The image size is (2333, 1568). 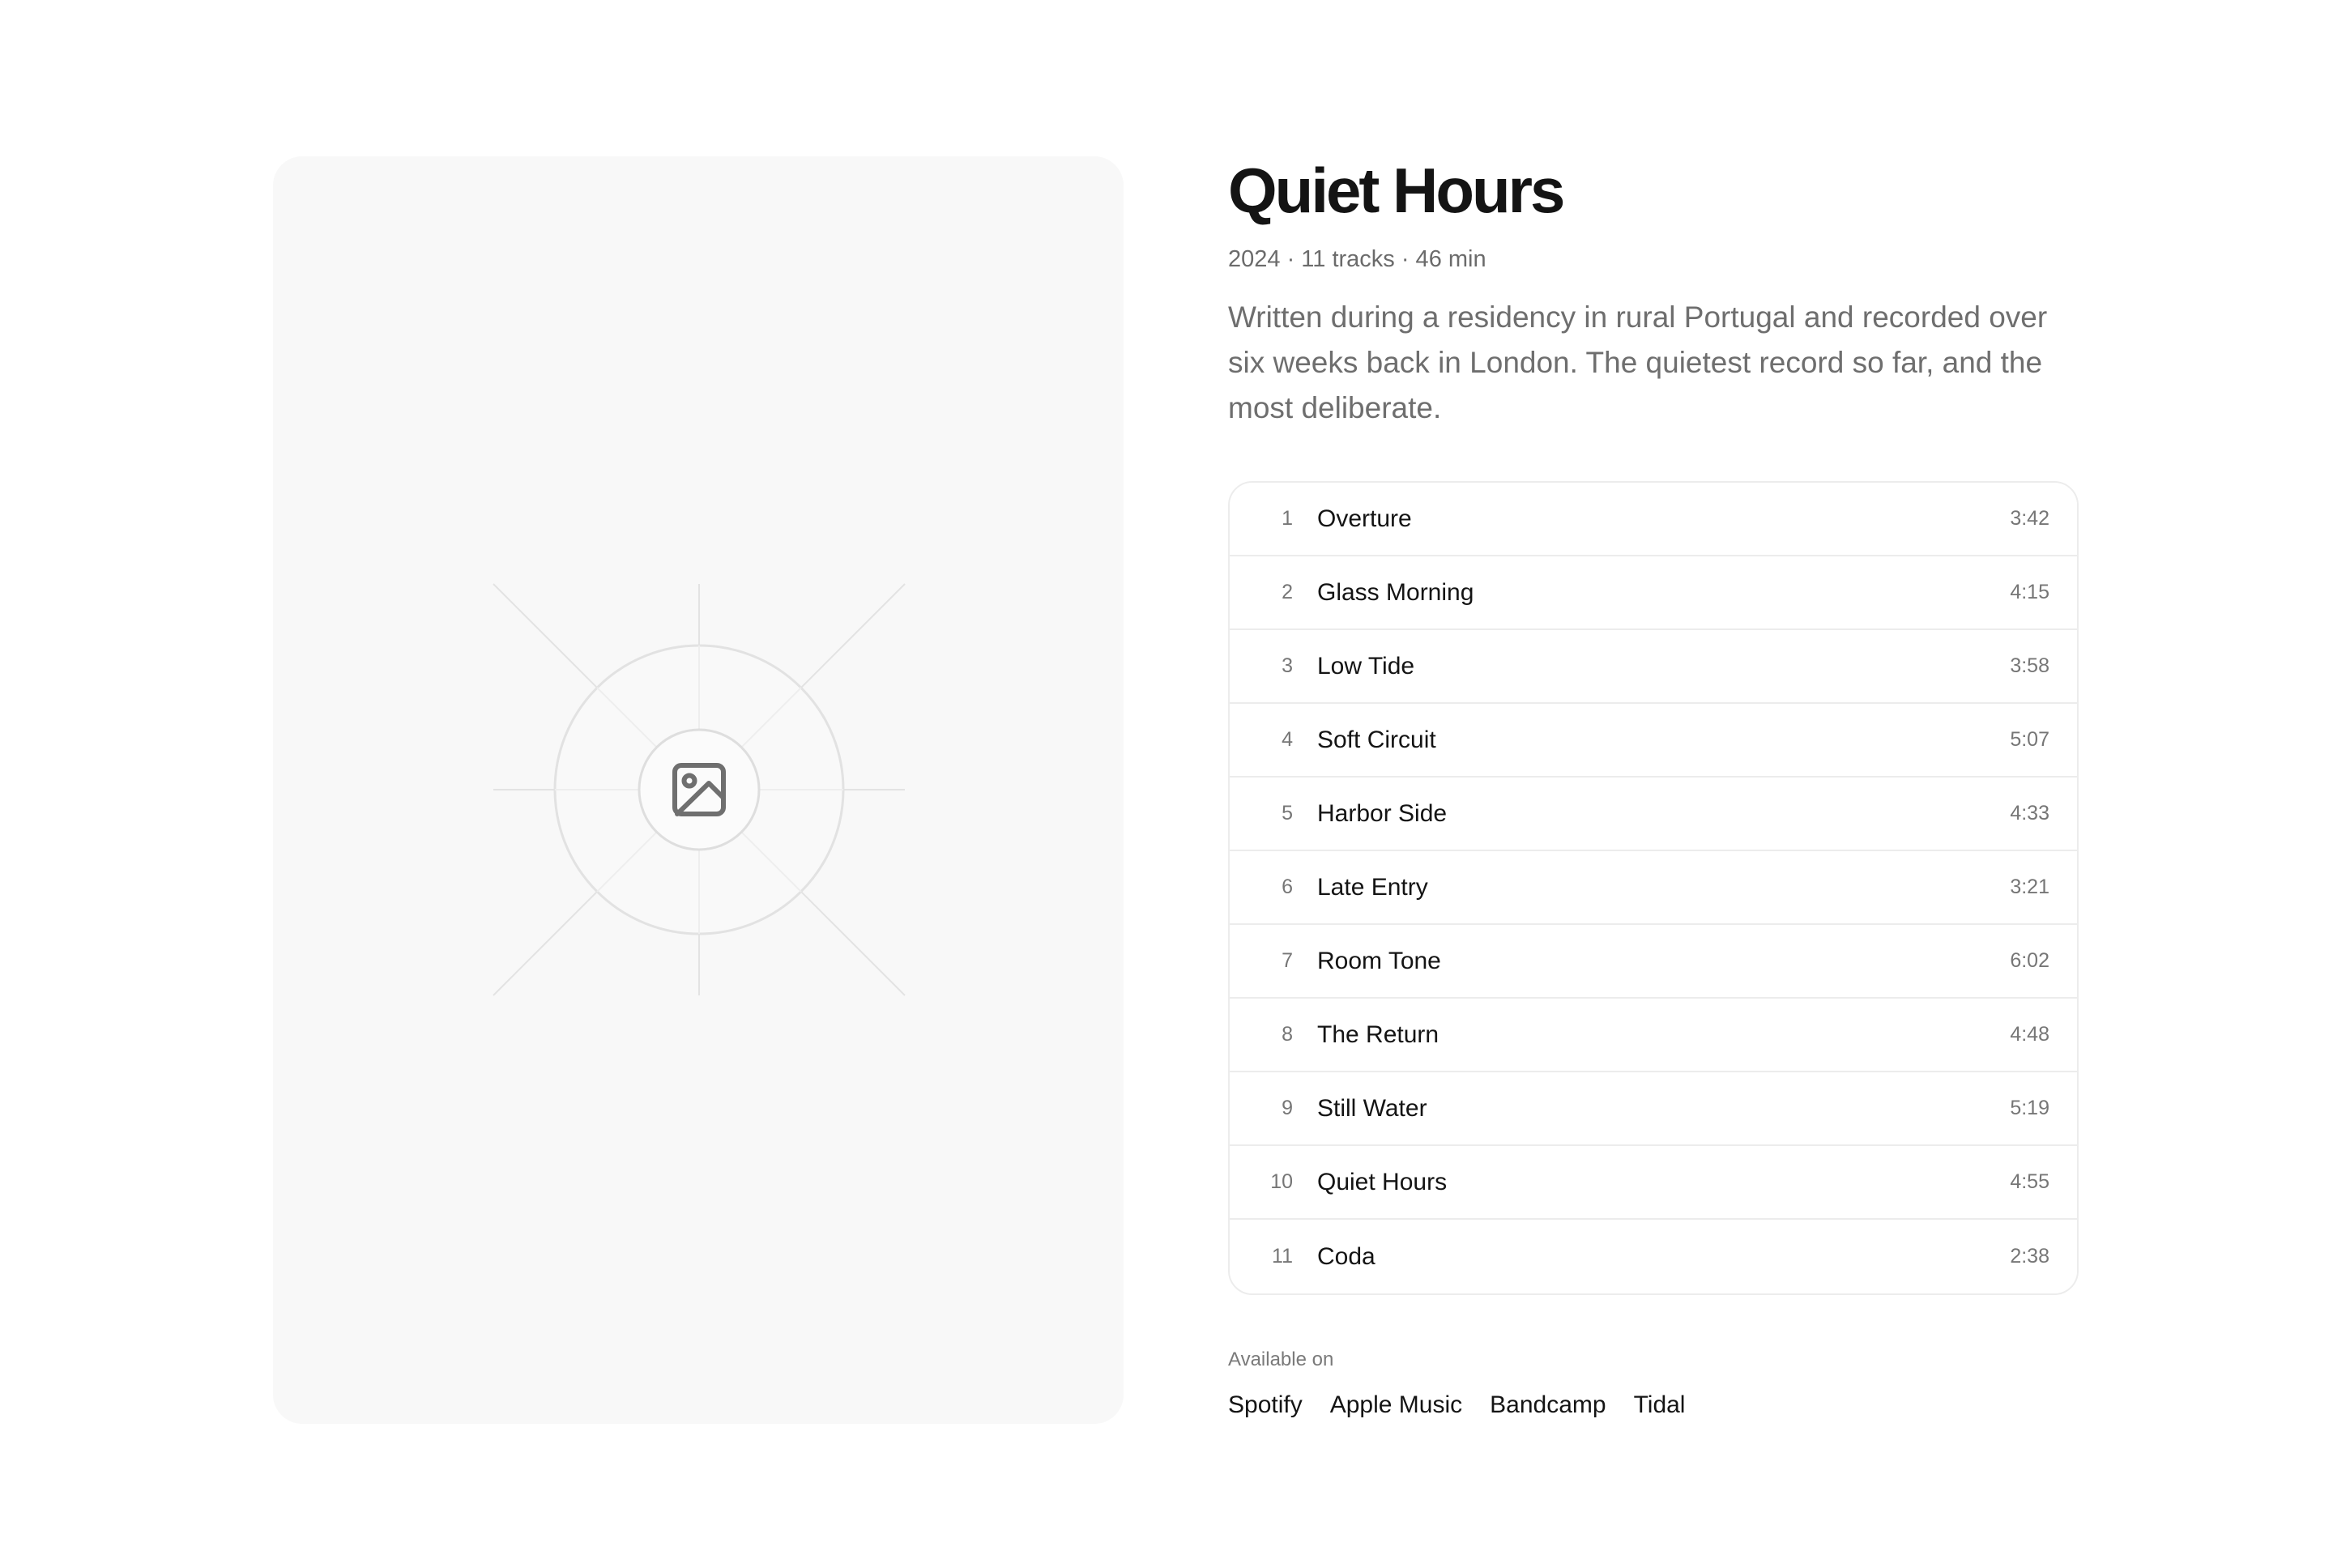 I want to click on cover-placeholder-graphic, so click(x=699, y=789).